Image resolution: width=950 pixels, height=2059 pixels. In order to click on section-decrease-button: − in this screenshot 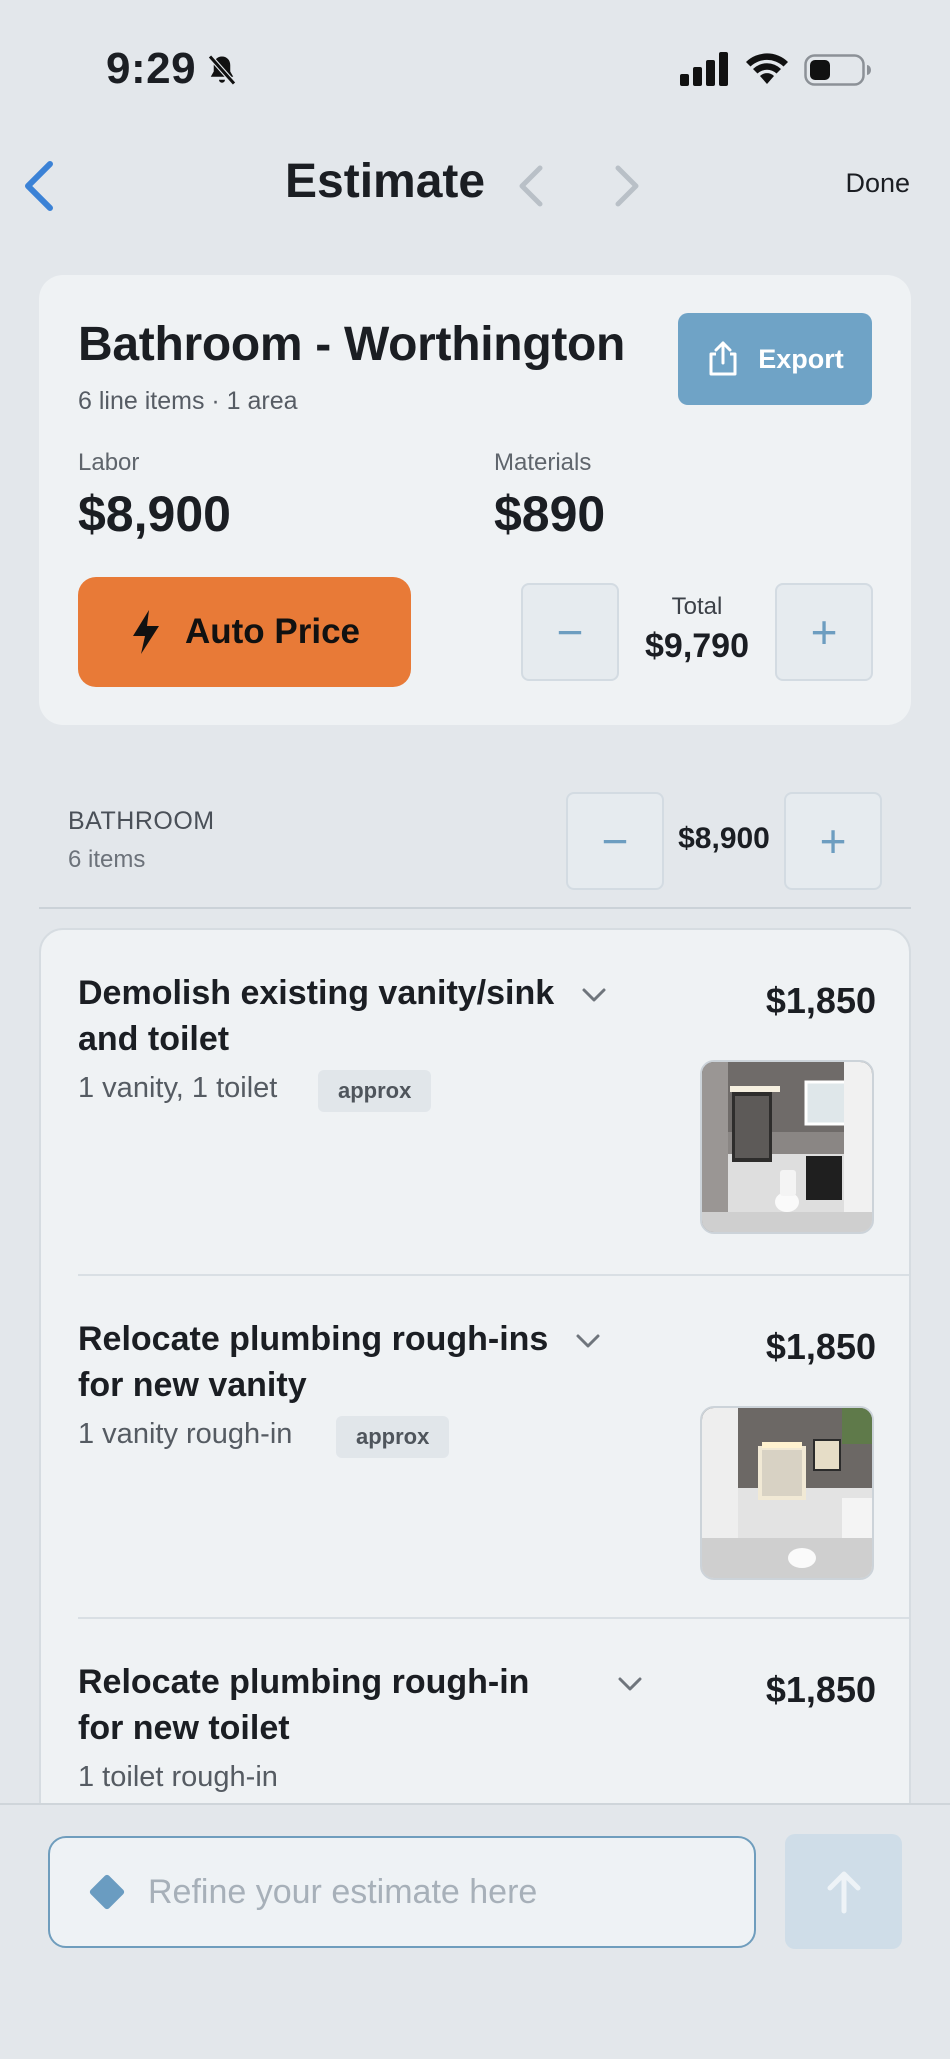, I will do `click(615, 841)`.